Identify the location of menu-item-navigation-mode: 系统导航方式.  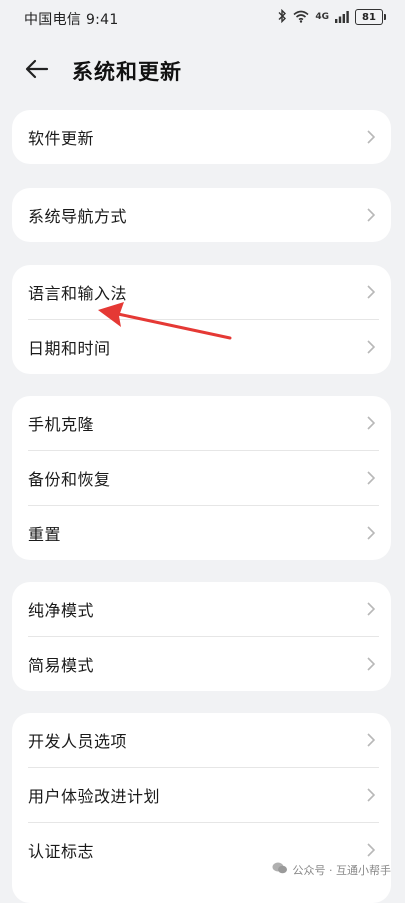
(201, 215).